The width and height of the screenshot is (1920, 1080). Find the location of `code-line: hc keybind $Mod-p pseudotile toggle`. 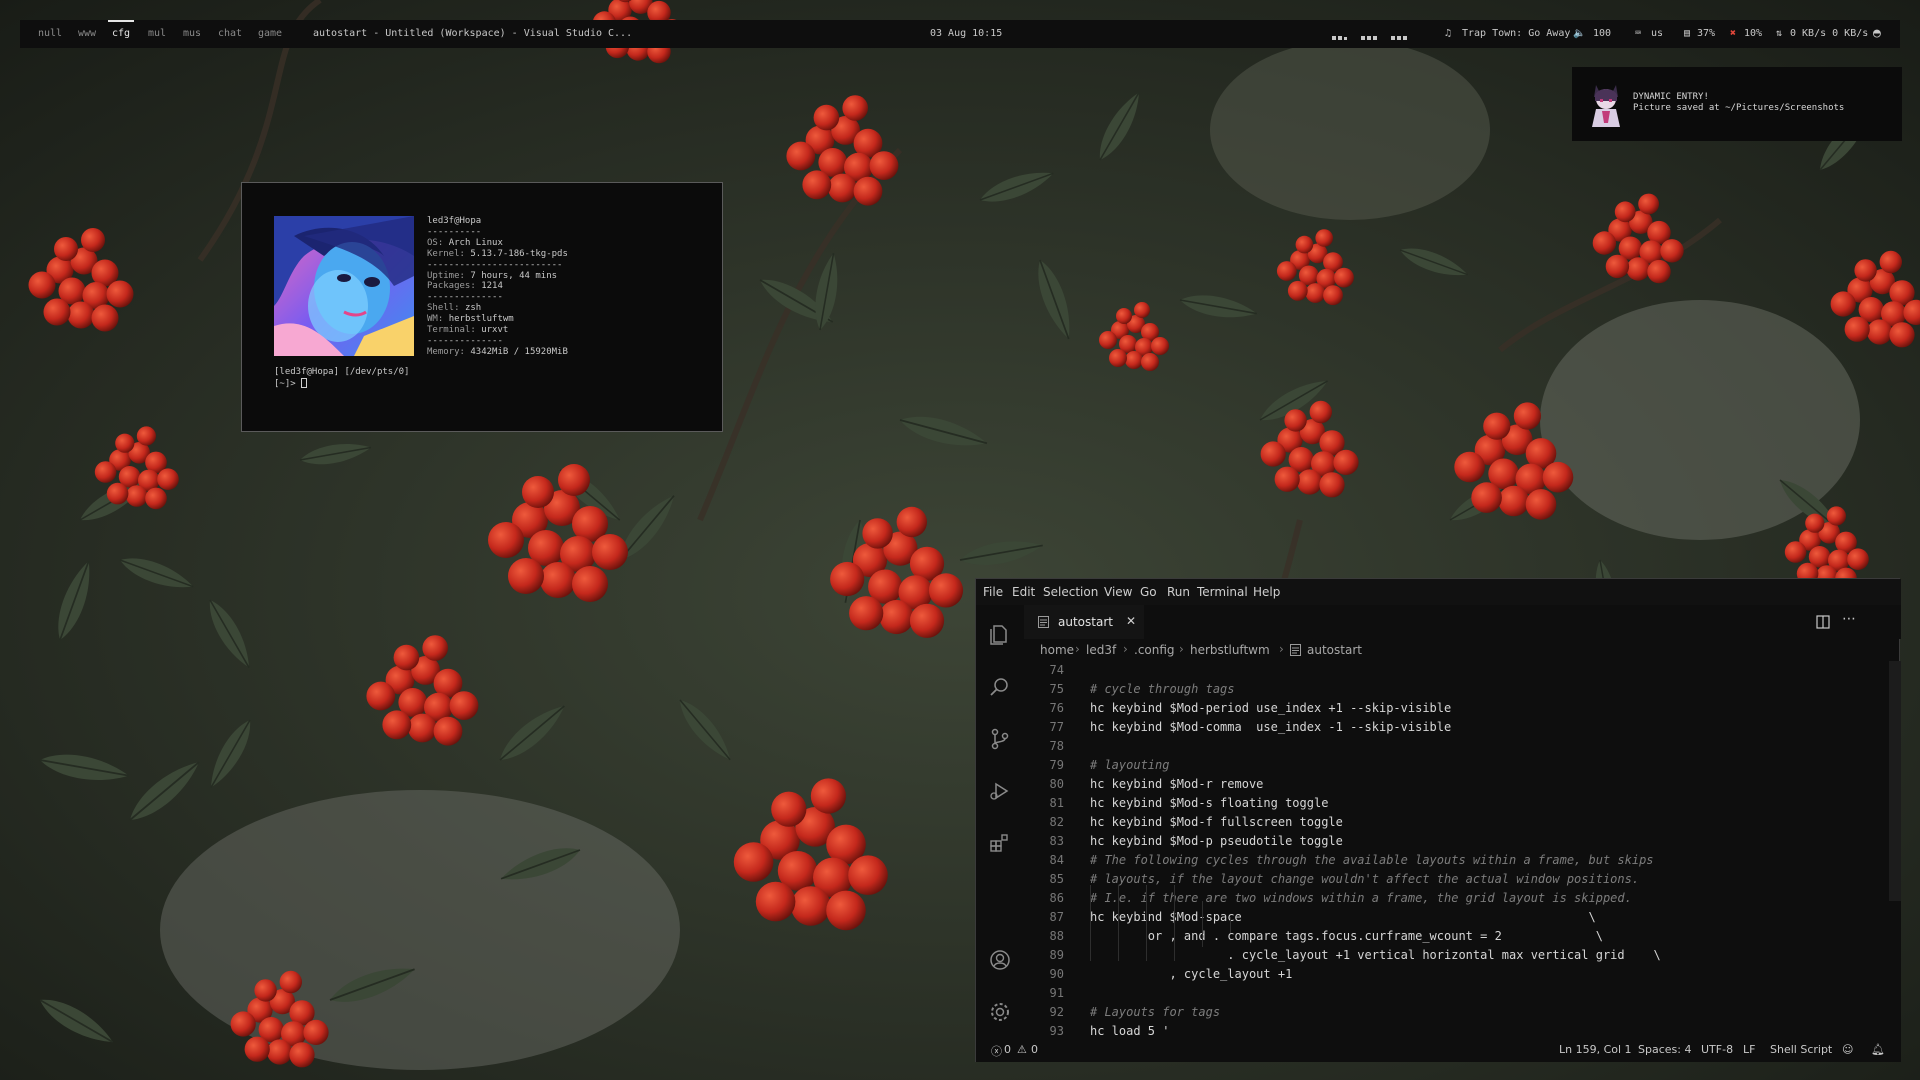

code-line: hc keybind $Mod-p pseudotile toggle is located at coordinates (1216, 841).